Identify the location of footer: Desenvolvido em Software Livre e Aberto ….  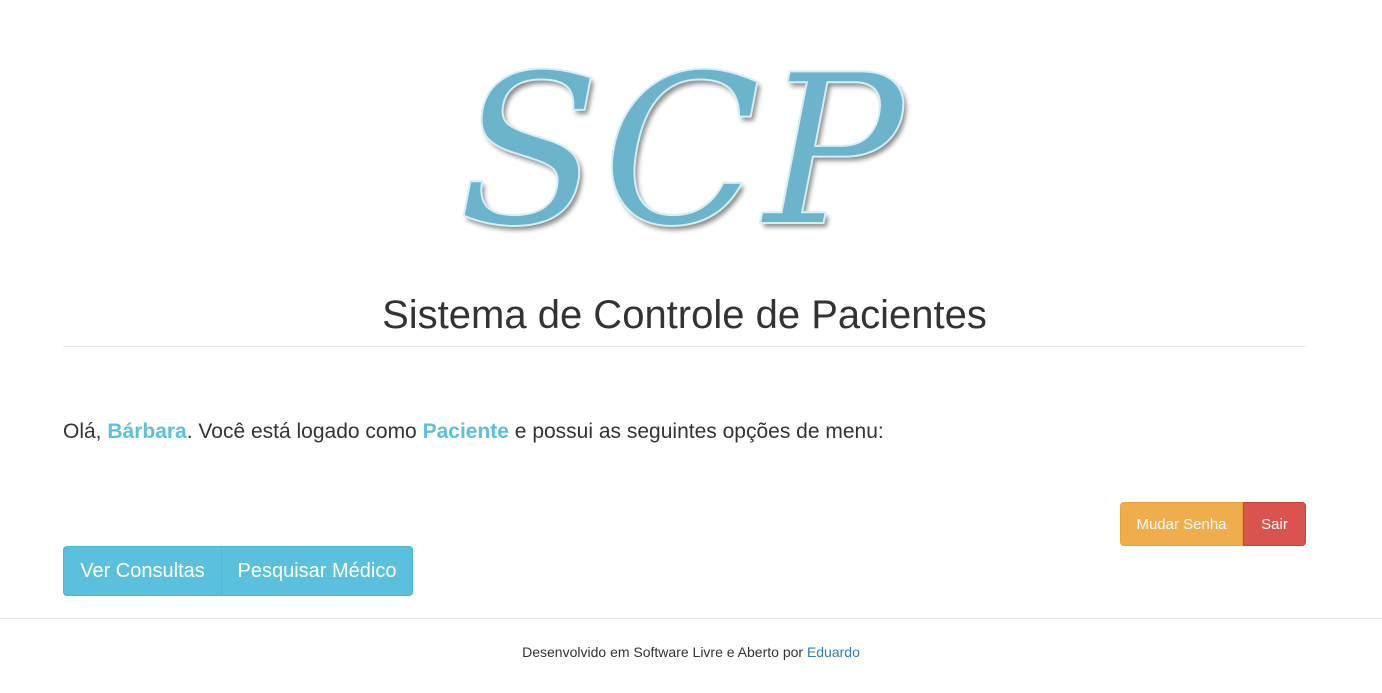
(691, 655).